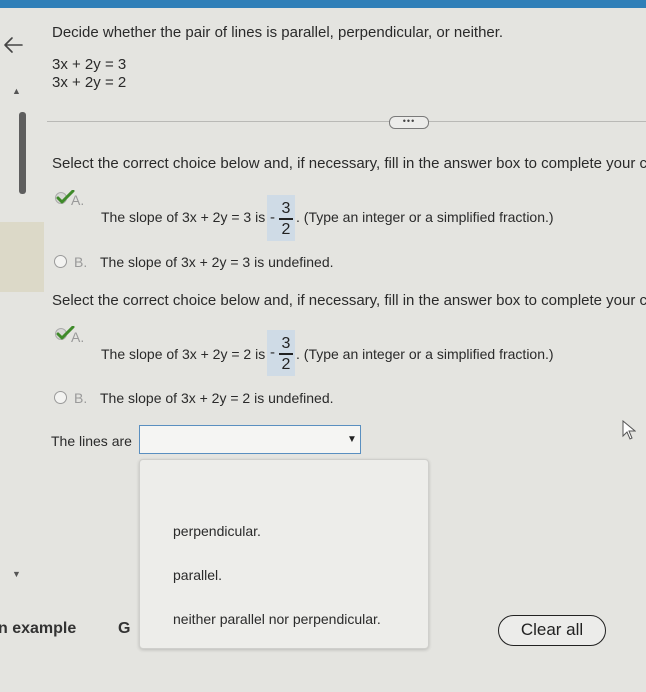  I want to click on scrollbar-thumb, so click(22, 153).